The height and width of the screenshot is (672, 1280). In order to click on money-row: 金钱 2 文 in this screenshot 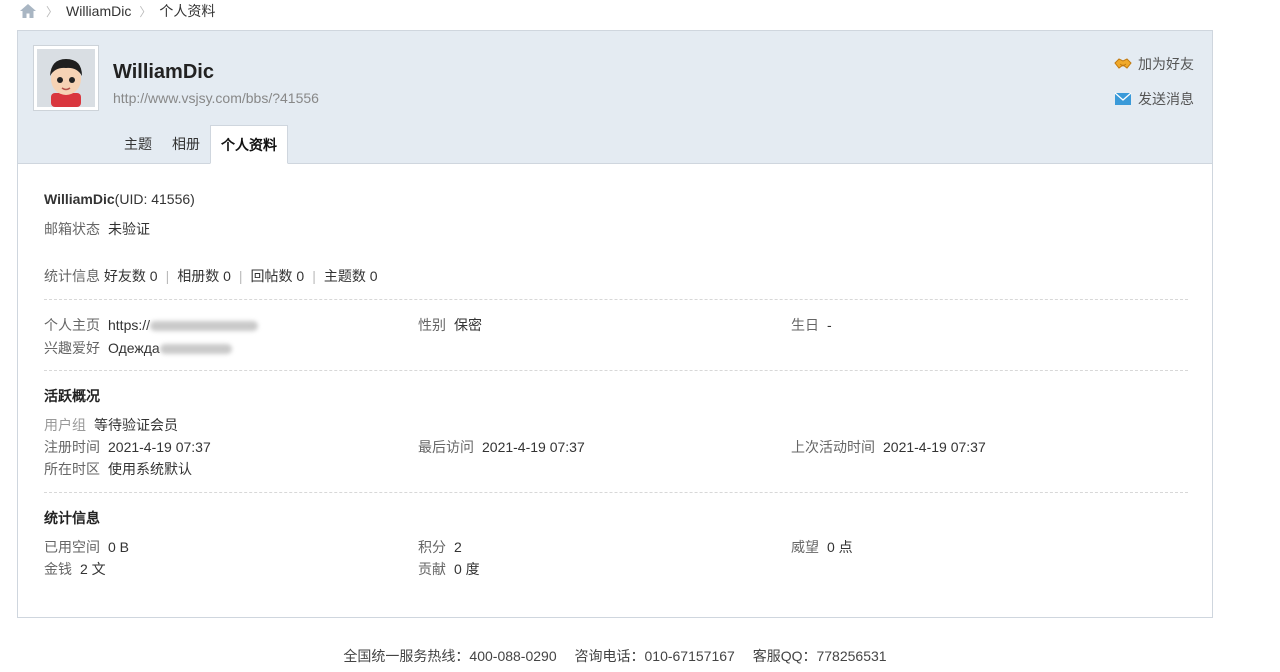, I will do `click(75, 569)`.